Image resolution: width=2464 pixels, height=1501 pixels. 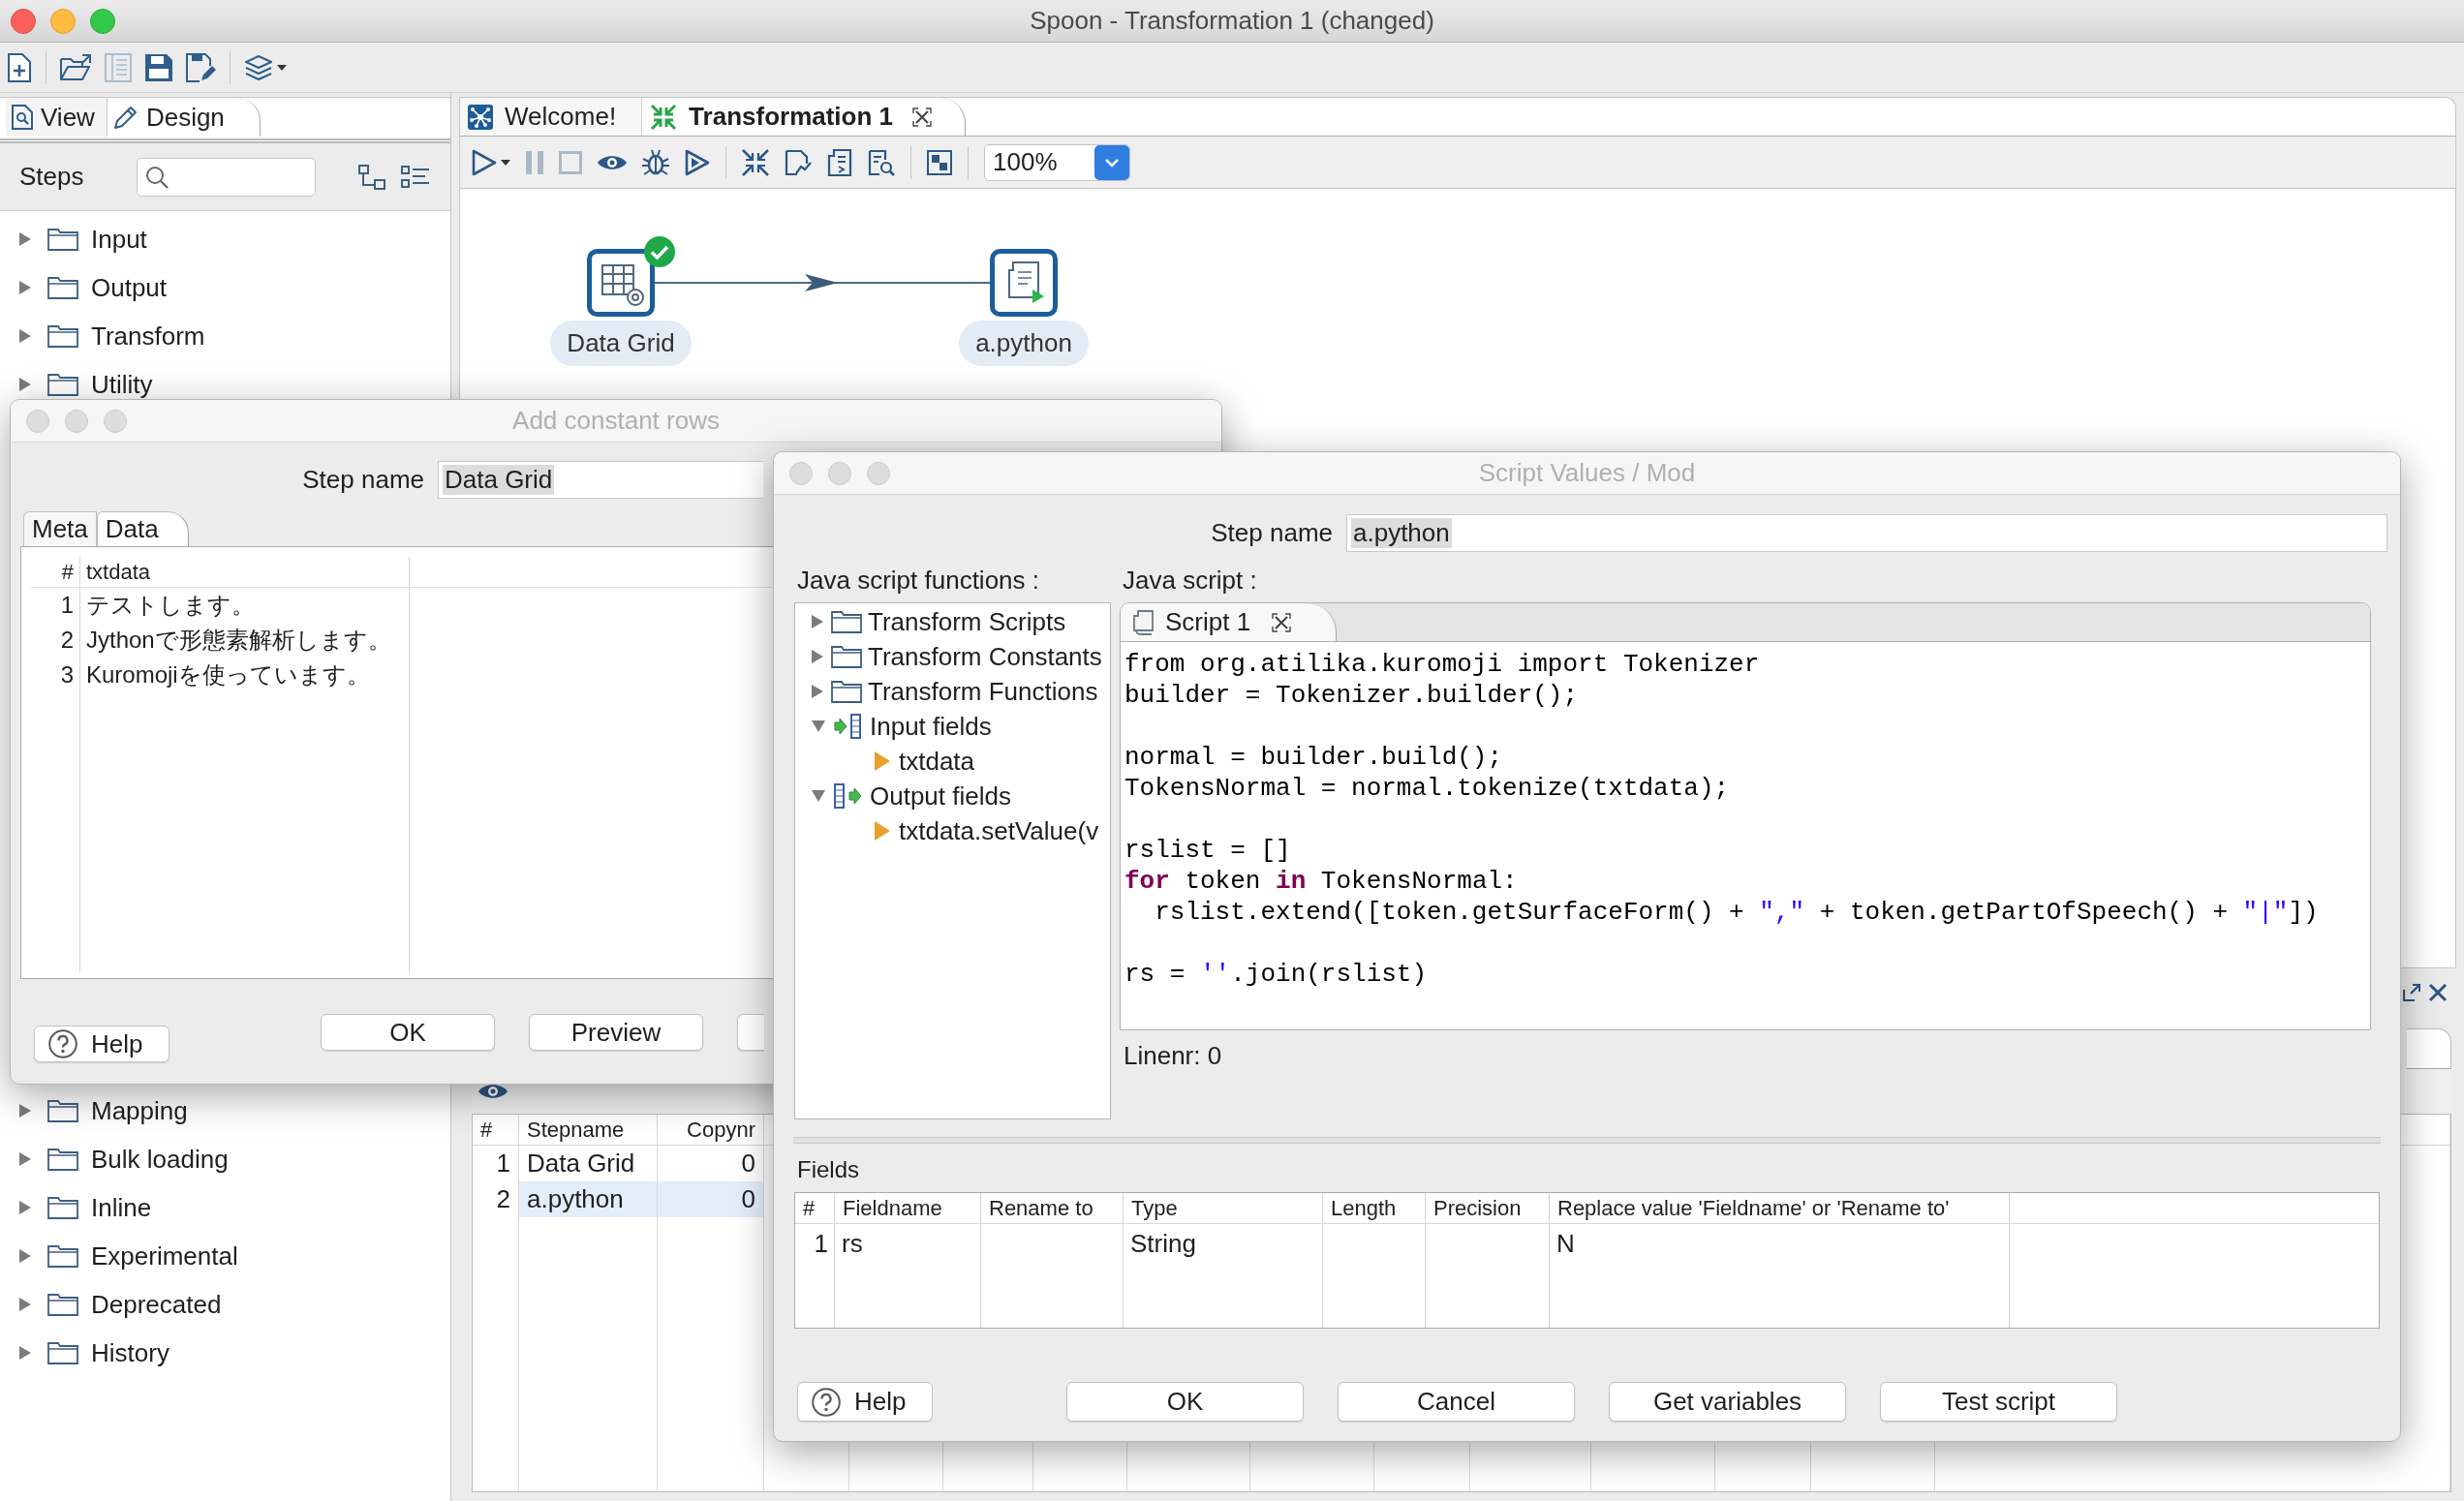 I want to click on tree-item: Output, so click(x=225, y=287).